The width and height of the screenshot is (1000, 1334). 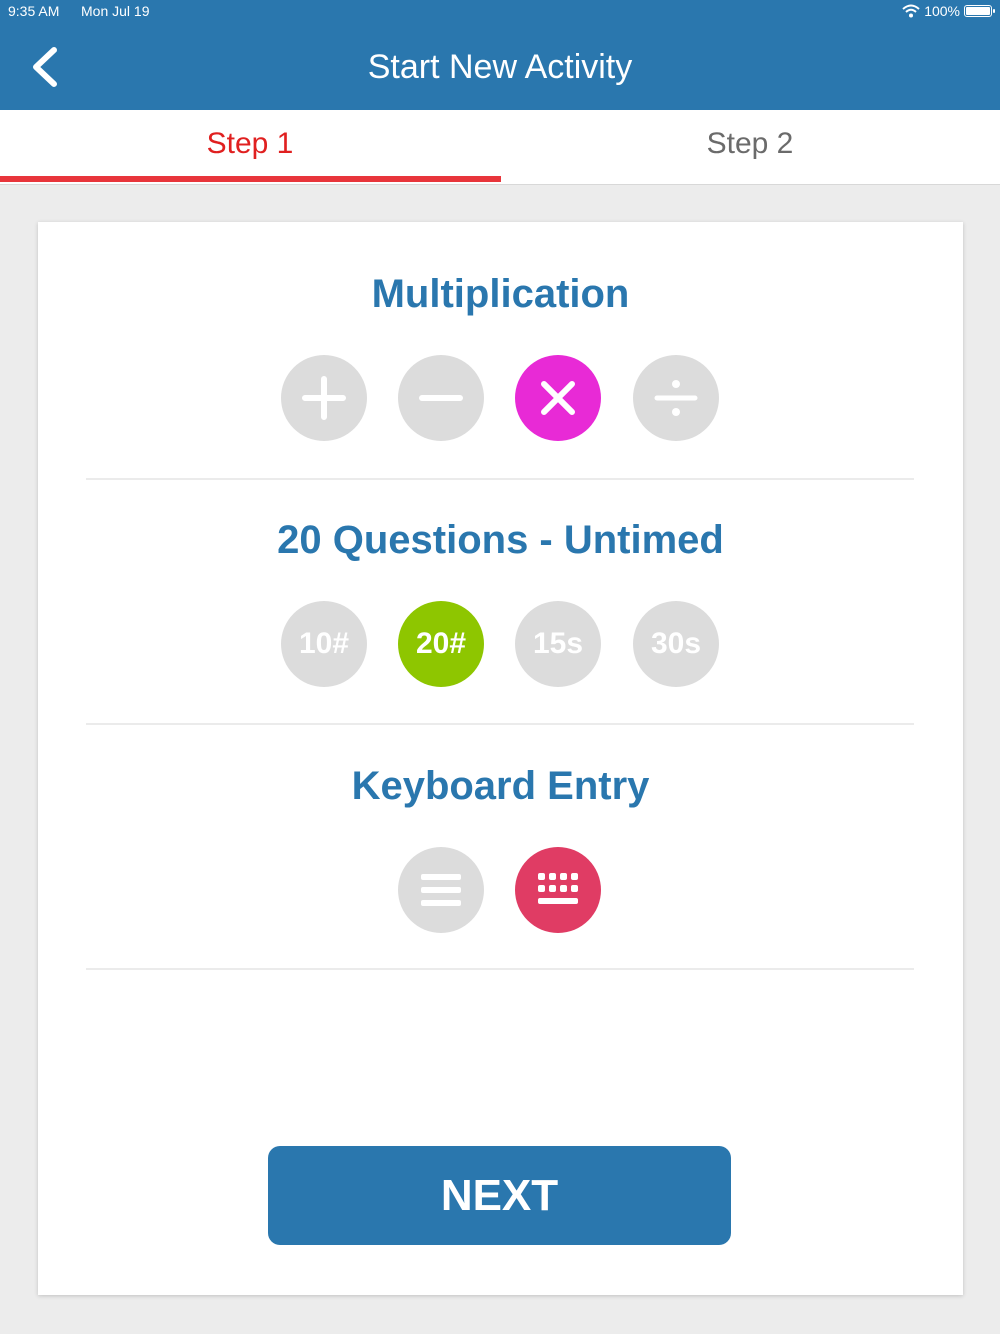 I want to click on wifi-icon, so click(x=911, y=11).